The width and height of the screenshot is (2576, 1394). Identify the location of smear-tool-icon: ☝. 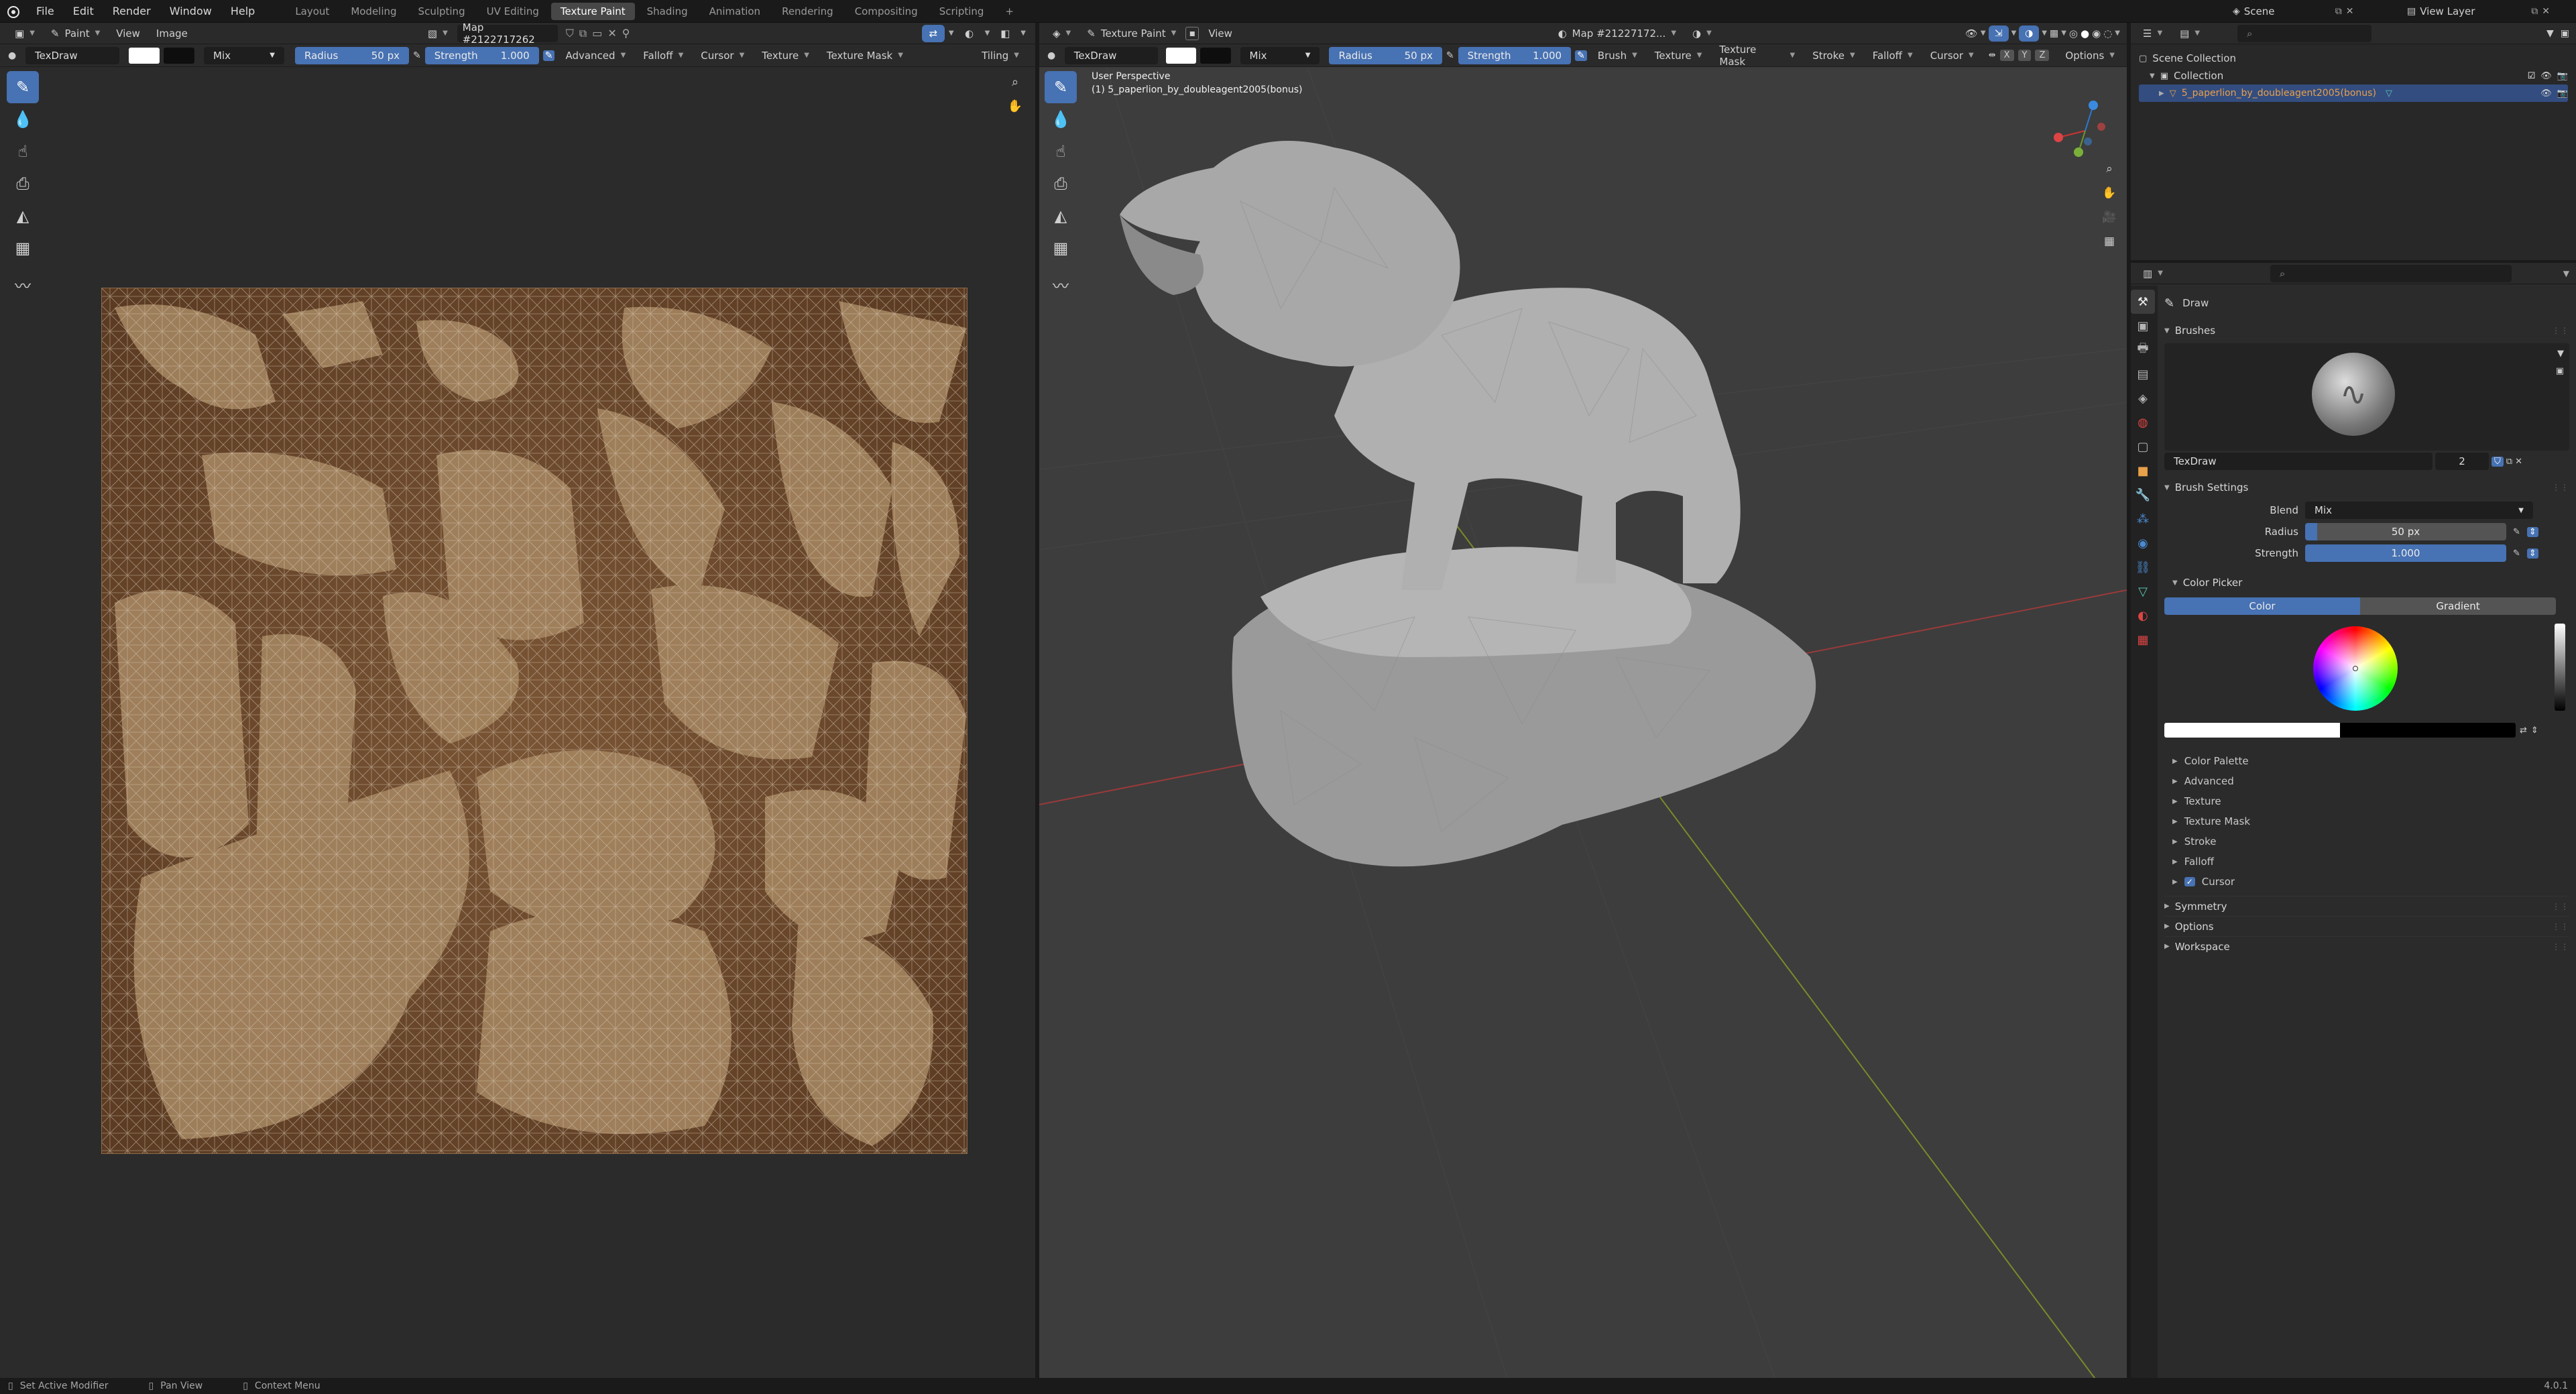
(23, 151).